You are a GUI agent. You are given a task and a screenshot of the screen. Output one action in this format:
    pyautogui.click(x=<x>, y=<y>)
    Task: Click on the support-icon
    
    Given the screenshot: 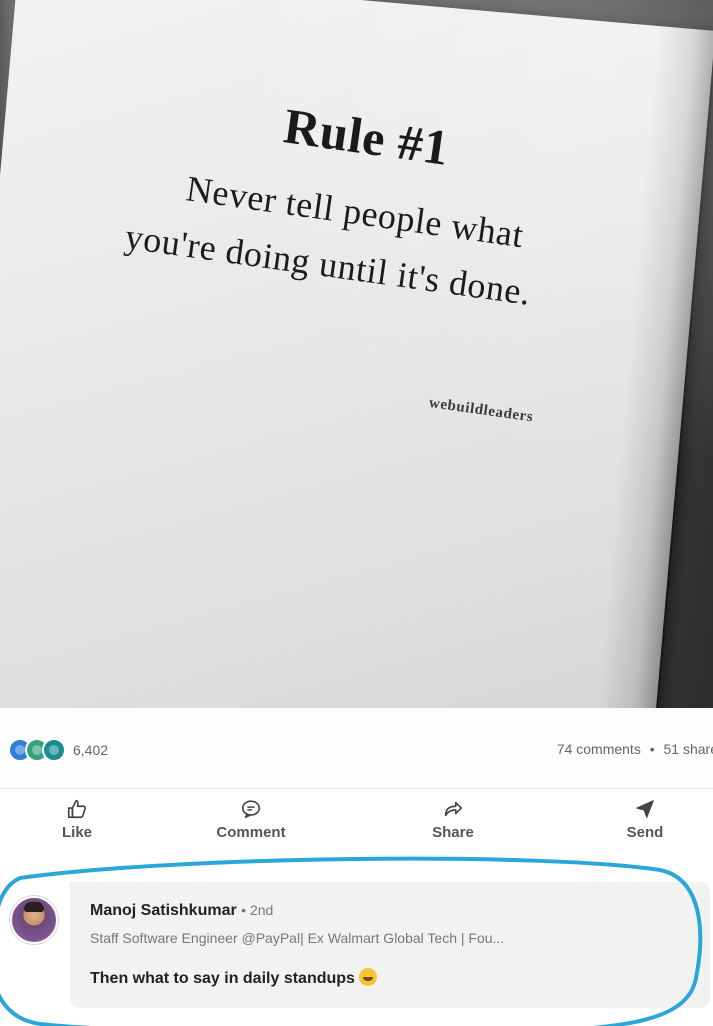 What is the action you would take?
    pyautogui.click(x=54, y=750)
    